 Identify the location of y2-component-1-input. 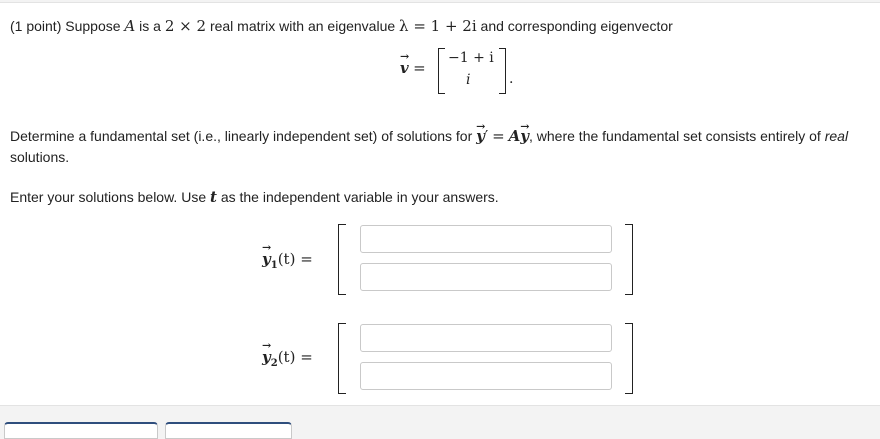
(486, 338).